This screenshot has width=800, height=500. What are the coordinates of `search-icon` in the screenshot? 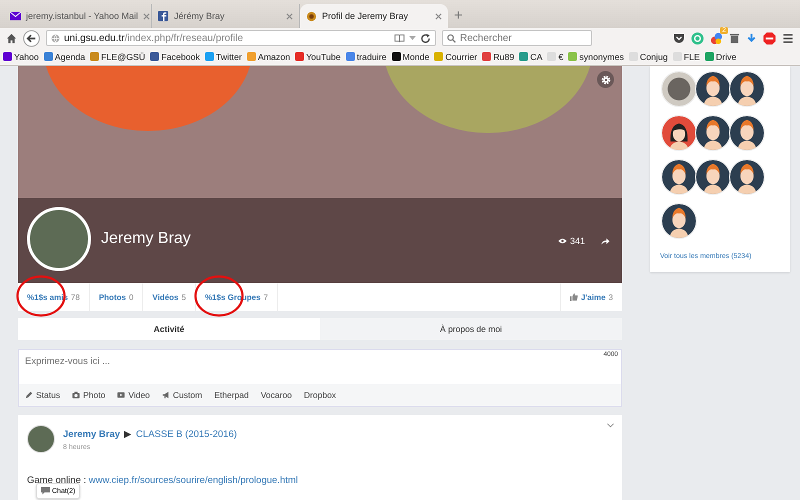 It's located at (451, 38).